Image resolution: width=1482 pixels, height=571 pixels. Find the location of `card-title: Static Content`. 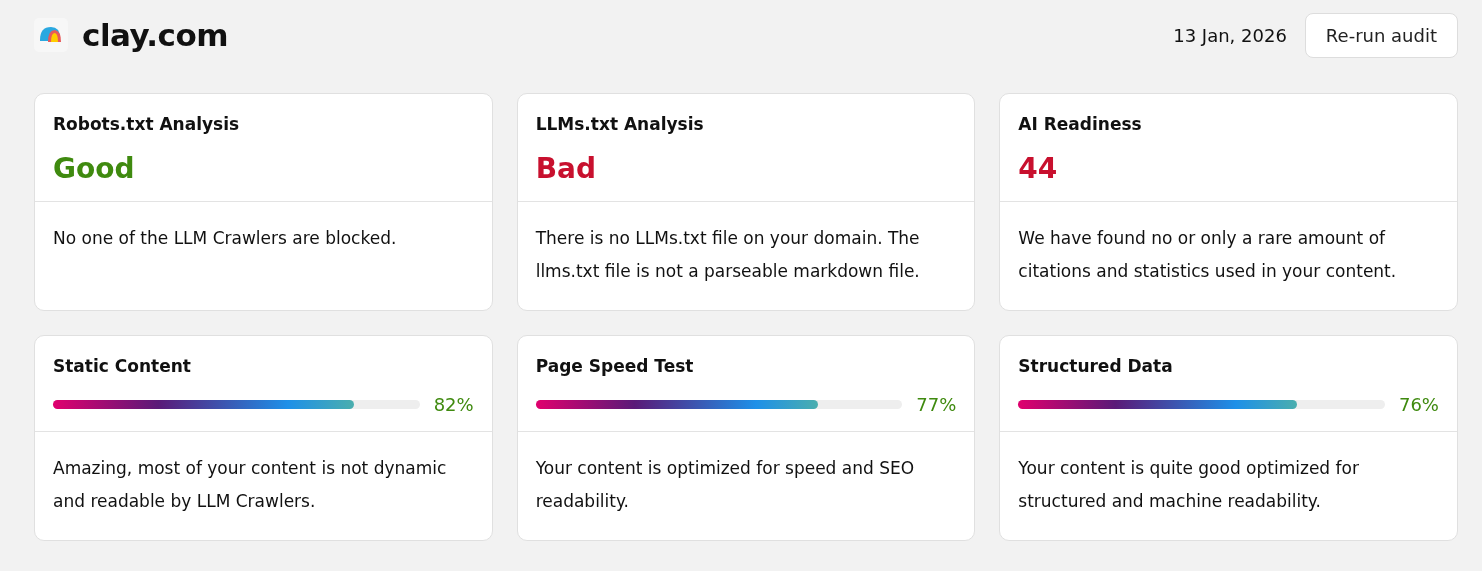

card-title: Static Content is located at coordinates (122, 366).